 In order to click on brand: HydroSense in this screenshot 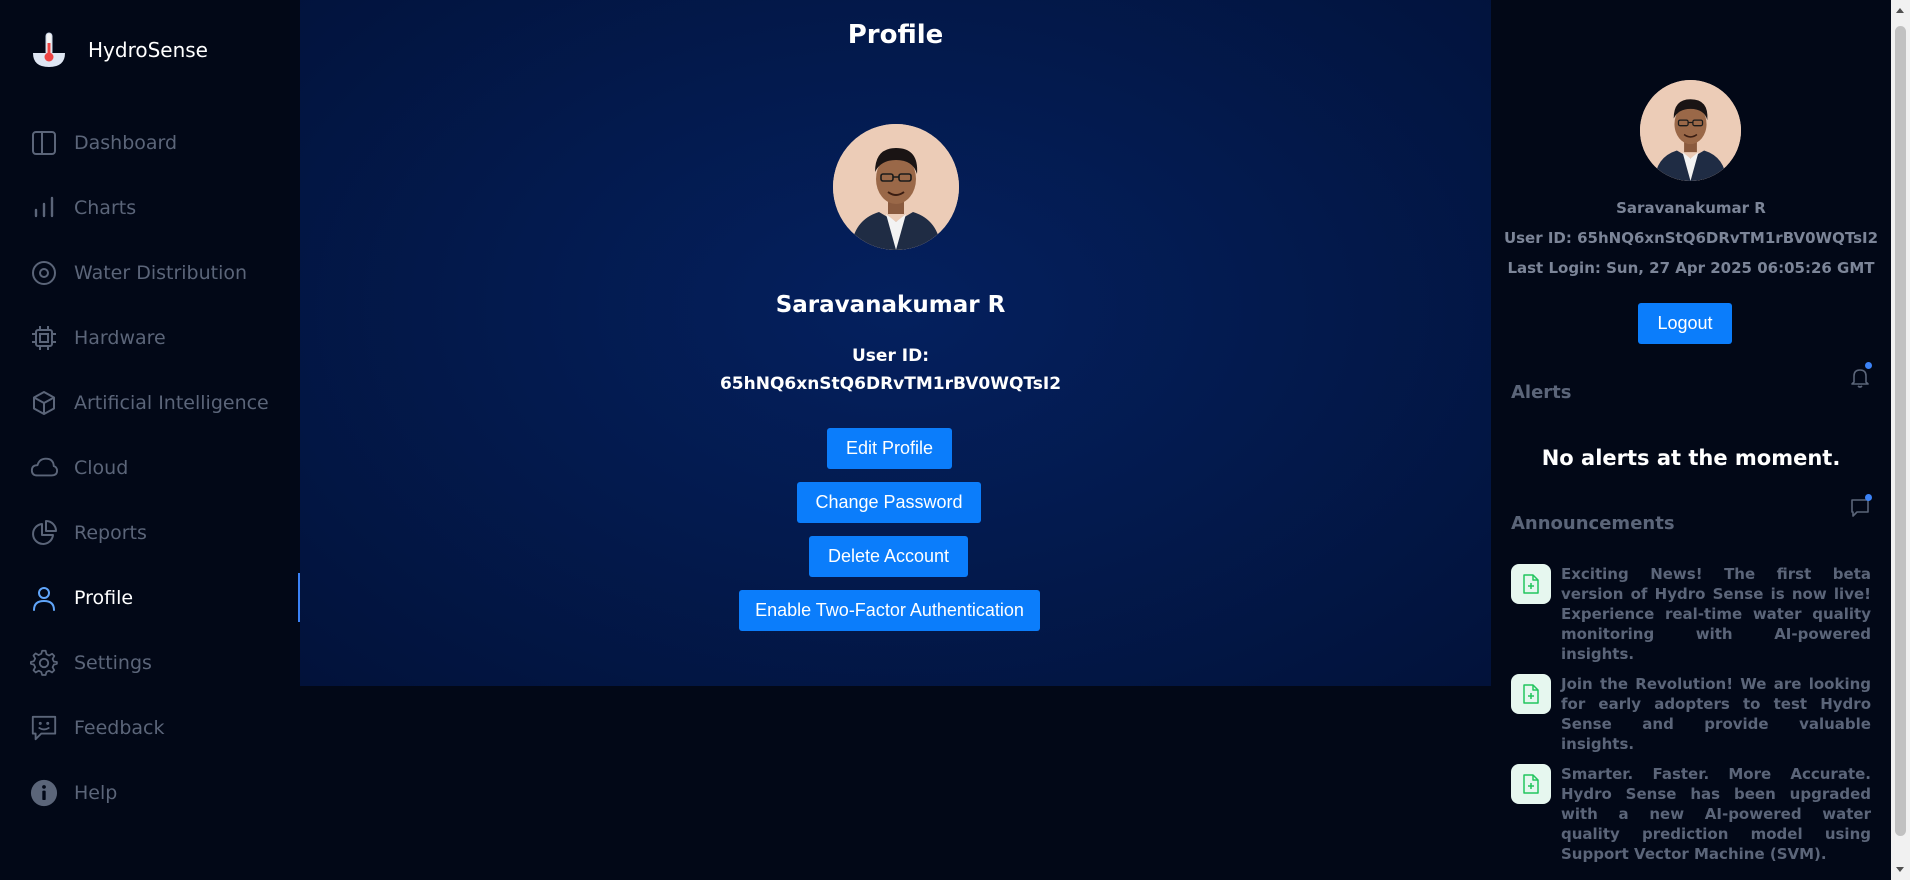, I will do `click(119, 50)`.